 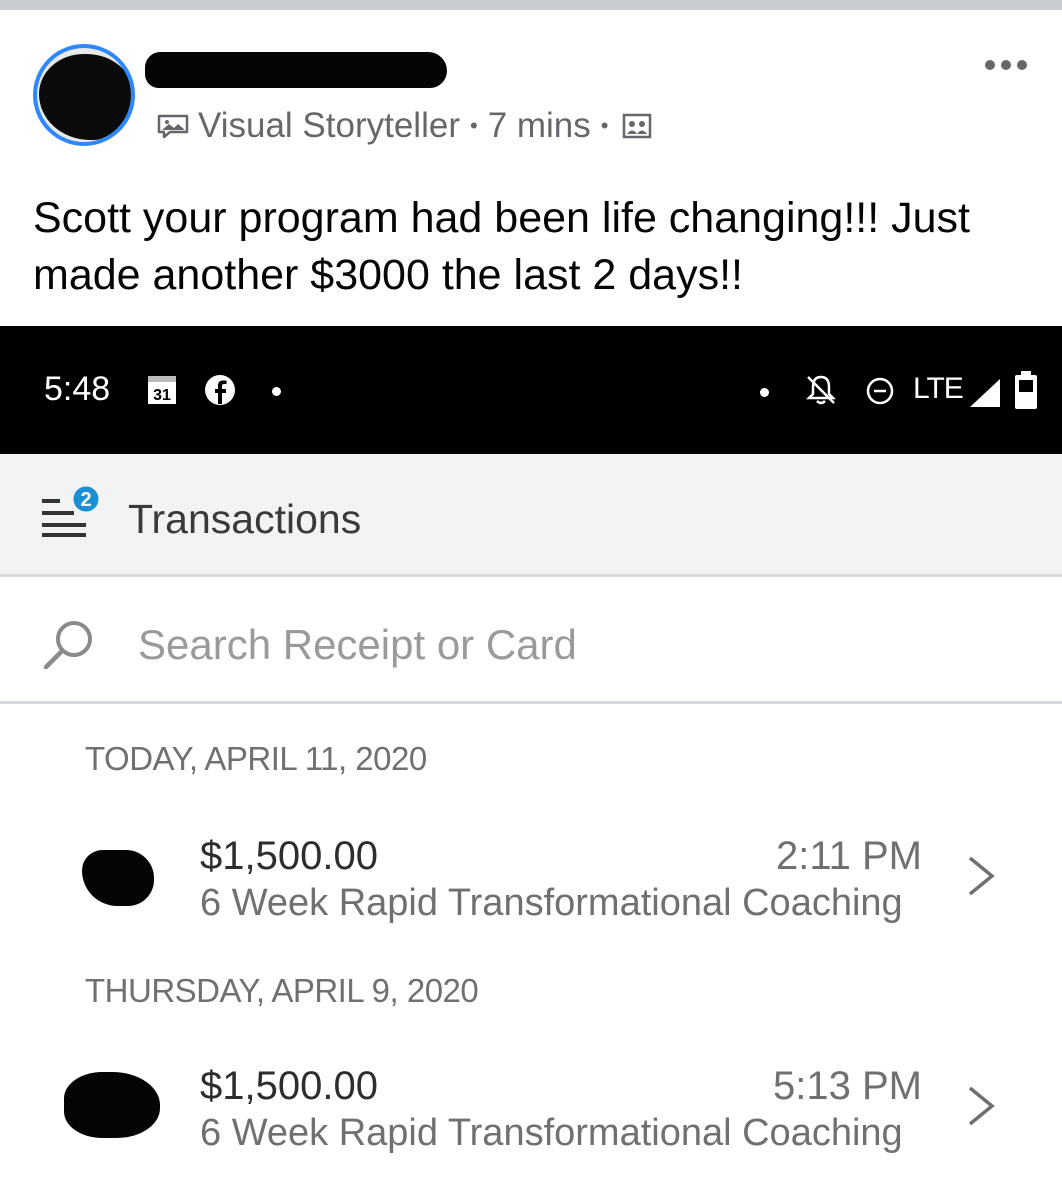 What do you see at coordinates (1009, 65) in the screenshot?
I see `more-options-icon` at bounding box center [1009, 65].